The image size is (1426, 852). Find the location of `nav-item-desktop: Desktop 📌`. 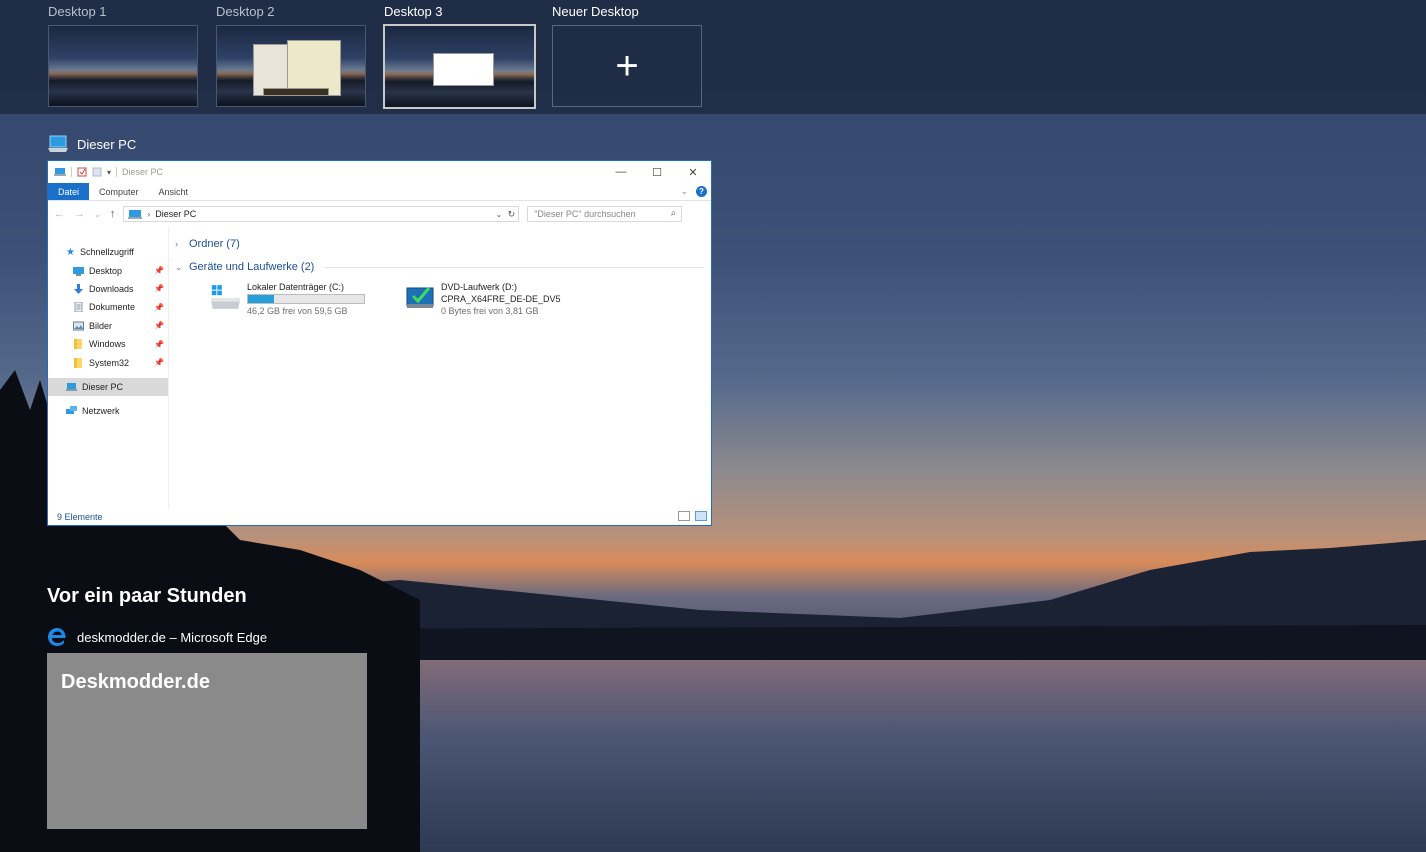

nav-item-desktop: Desktop 📌 is located at coordinates (108, 270).